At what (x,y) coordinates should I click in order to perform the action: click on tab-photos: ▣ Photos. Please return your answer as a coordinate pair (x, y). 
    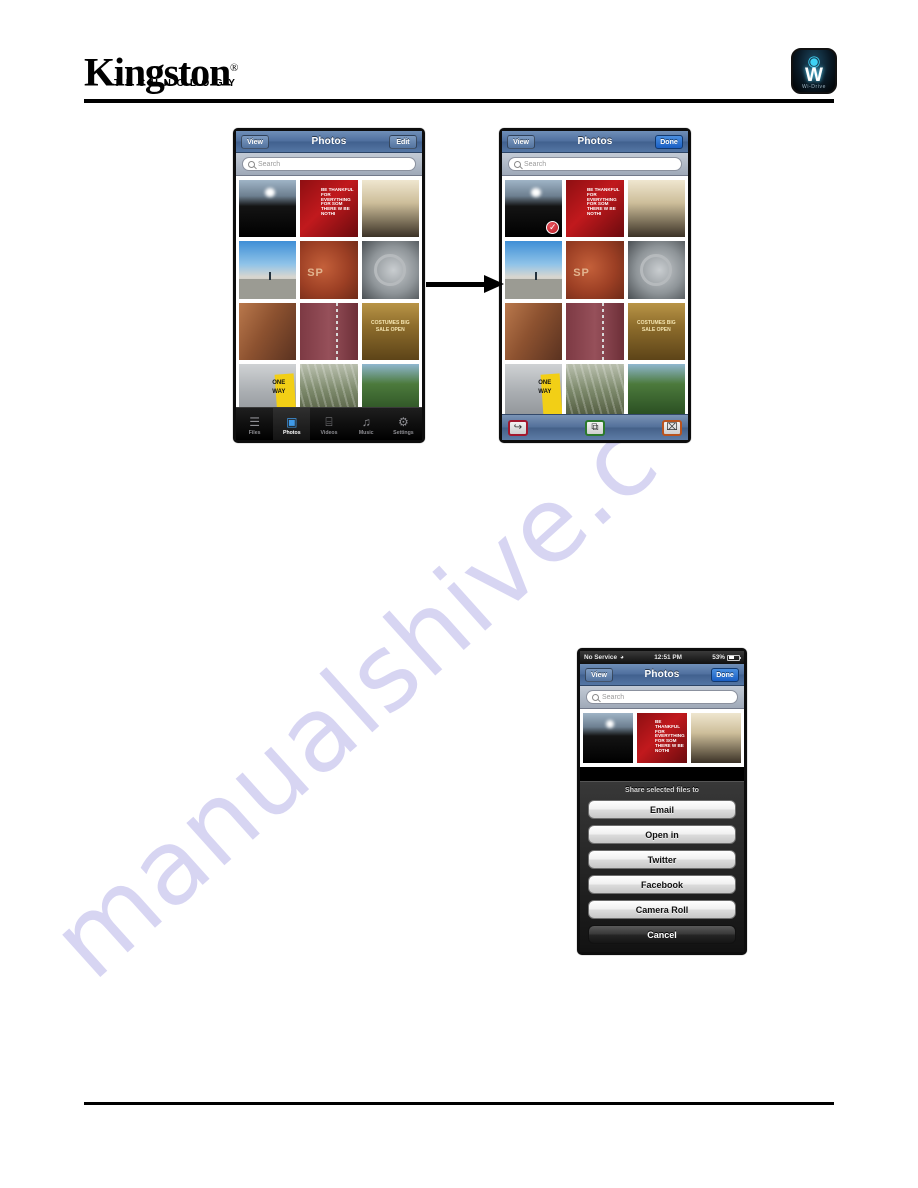
    Looking at the image, I should click on (292, 424).